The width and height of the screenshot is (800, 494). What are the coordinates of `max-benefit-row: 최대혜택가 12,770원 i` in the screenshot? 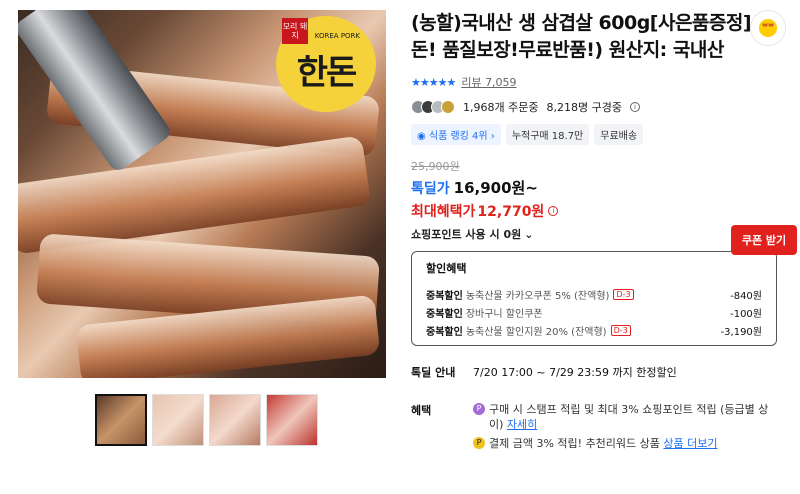 It's located at (596, 211).